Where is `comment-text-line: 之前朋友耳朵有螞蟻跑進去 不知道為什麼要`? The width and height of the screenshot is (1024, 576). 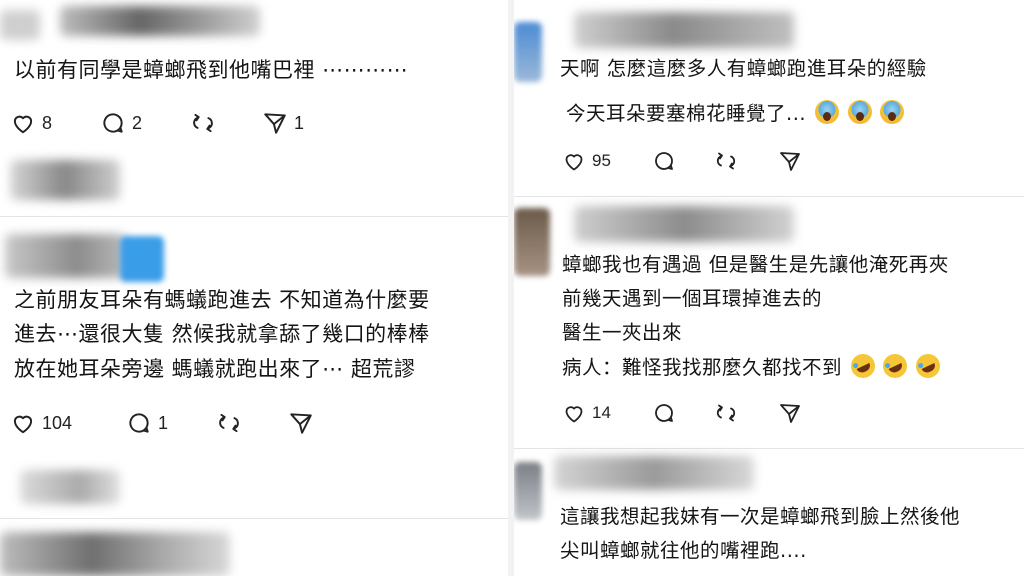 comment-text-line: 之前朋友耳朵有螞蟻跑進去 不知道為什麼要 is located at coordinates (222, 300).